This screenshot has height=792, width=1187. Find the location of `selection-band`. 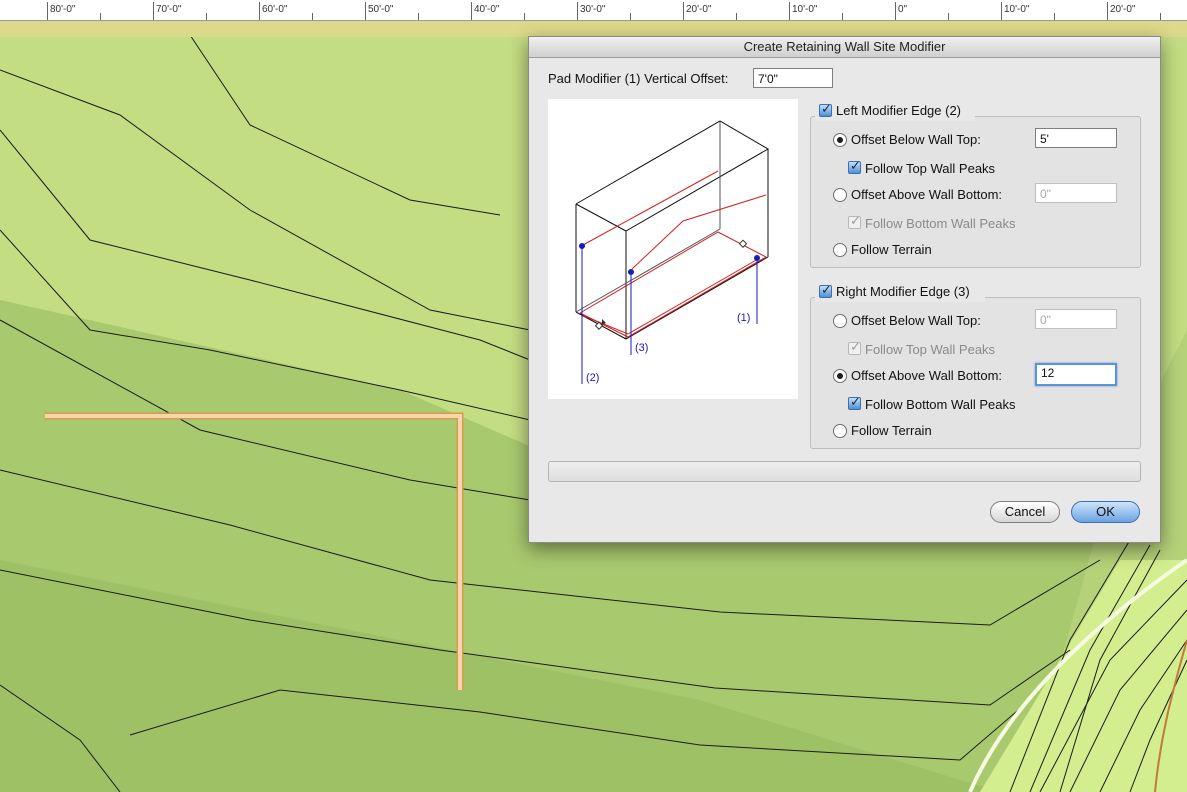

selection-band is located at coordinates (593, 29).